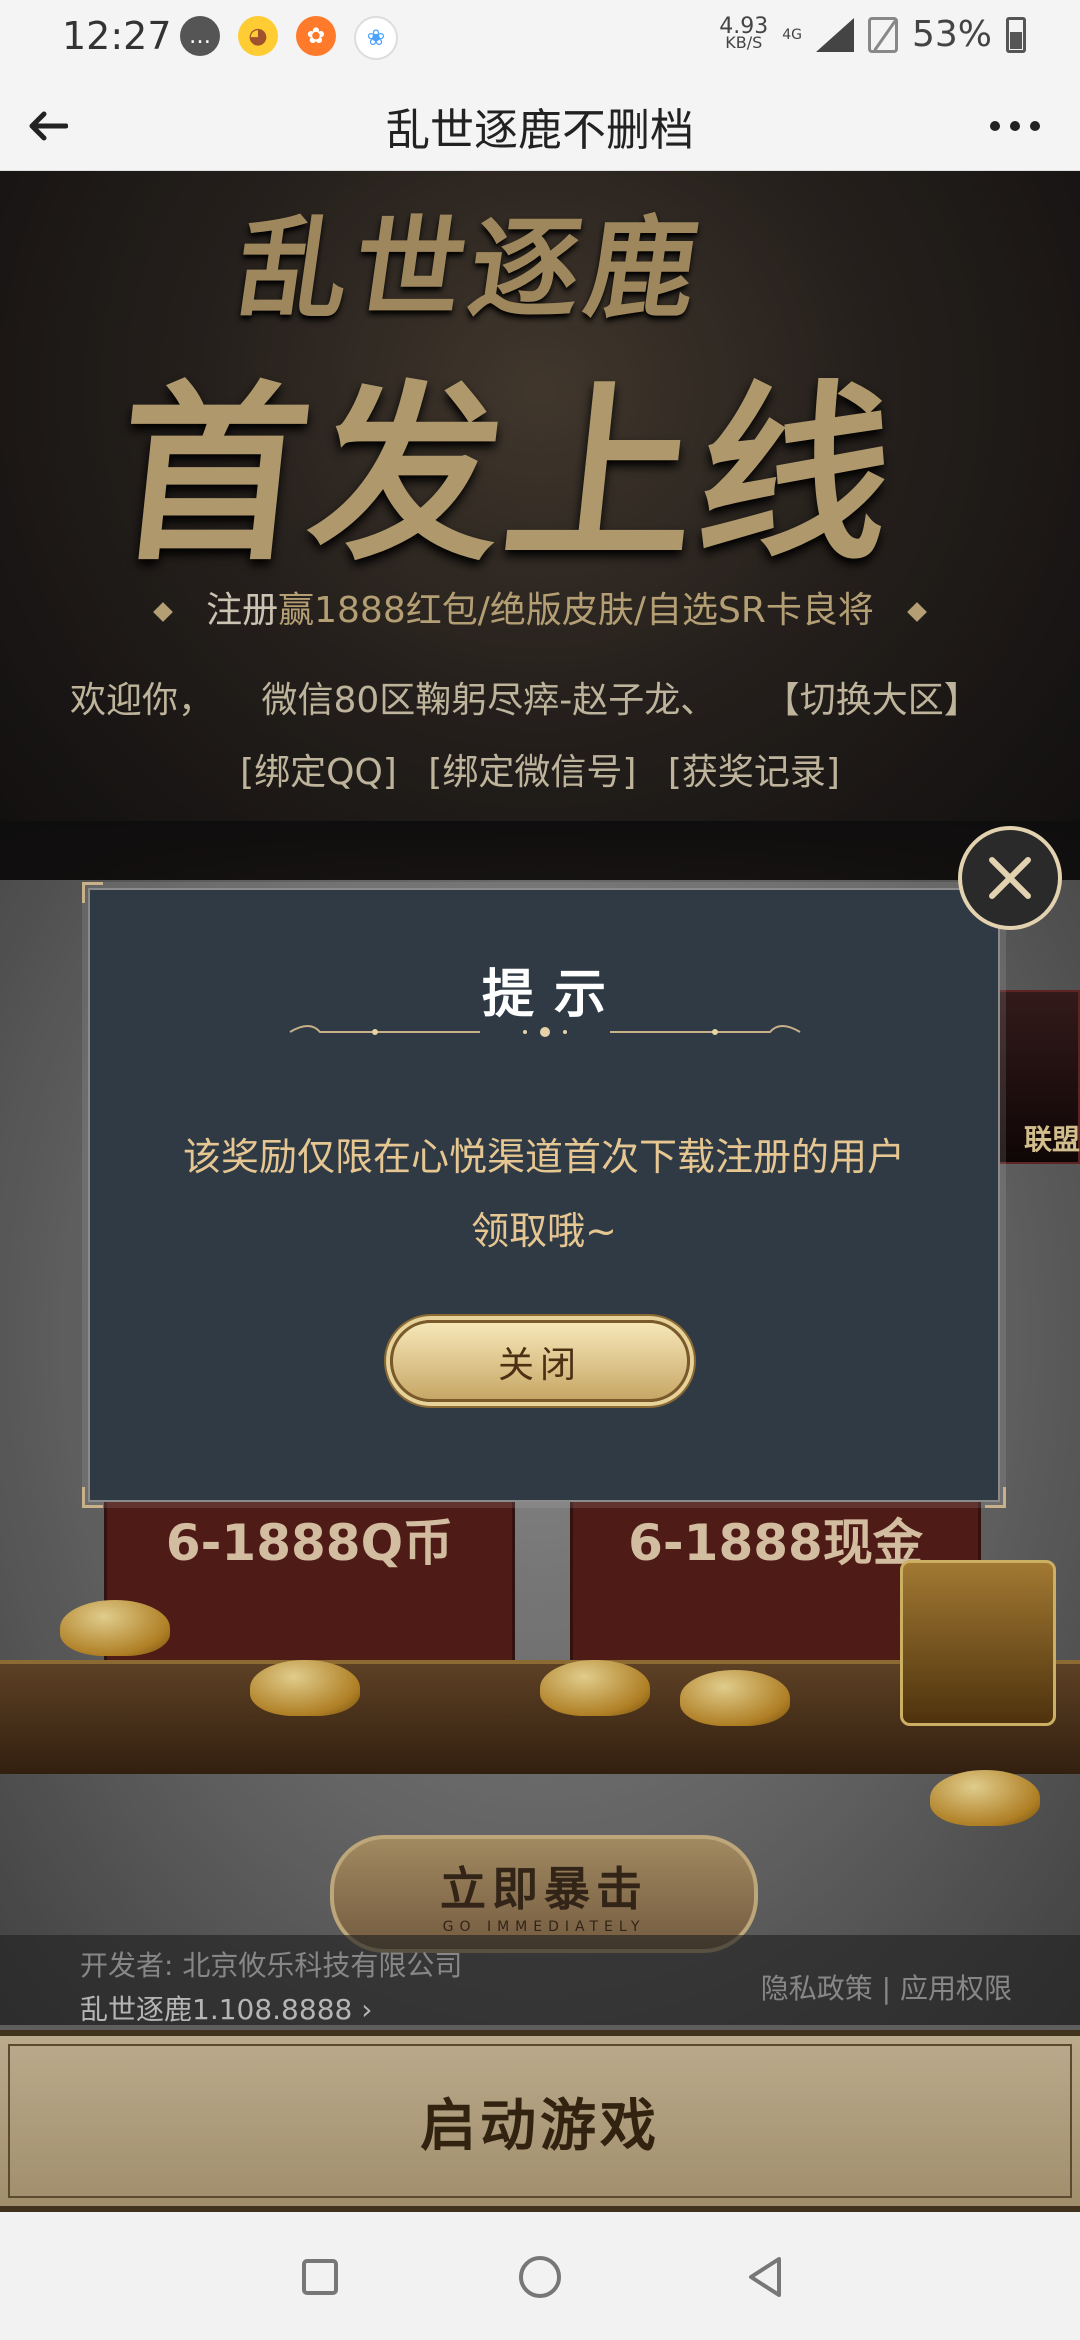  What do you see at coordinates (539, 1365) in the screenshot?
I see `dialog-close-label: 关闭` at bounding box center [539, 1365].